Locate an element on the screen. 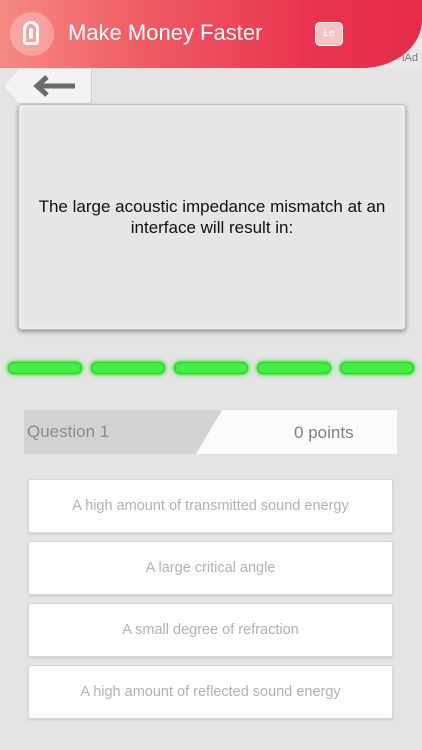  ad-provider-label: iAd is located at coordinates (410, 58).